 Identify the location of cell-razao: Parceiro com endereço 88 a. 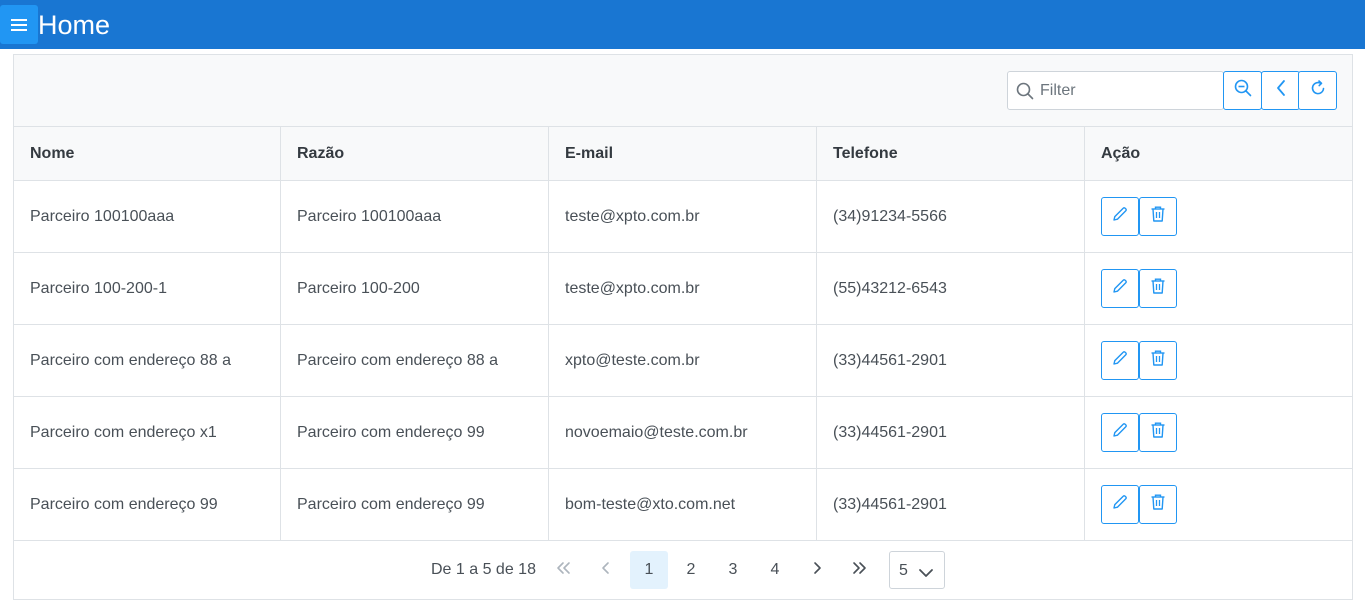
(415, 360).